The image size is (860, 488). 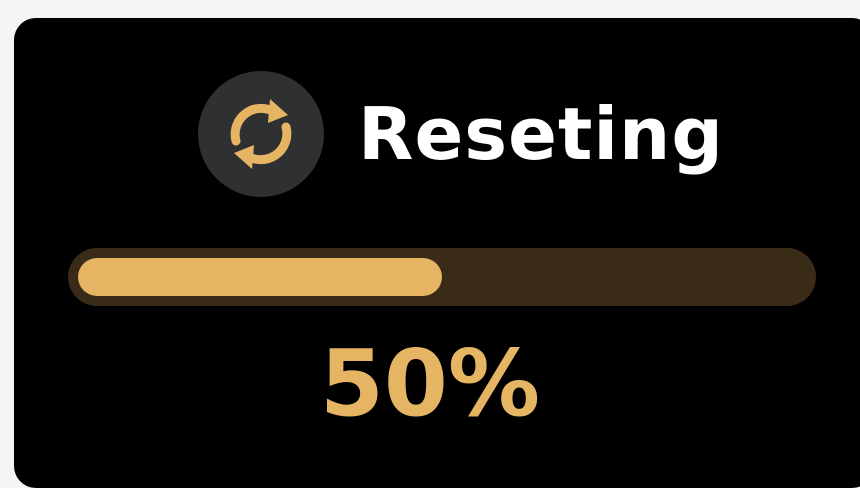 I want to click on sync-icon-graphic, so click(x=261, y=134).